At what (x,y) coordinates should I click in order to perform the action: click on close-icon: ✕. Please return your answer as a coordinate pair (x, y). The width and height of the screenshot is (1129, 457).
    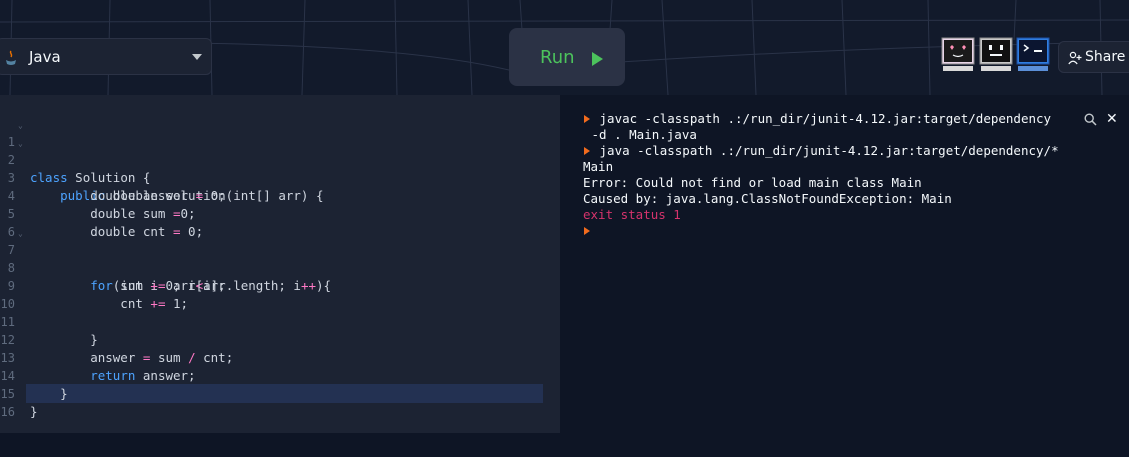
    Looking at the image, I should click on (1112, 119).